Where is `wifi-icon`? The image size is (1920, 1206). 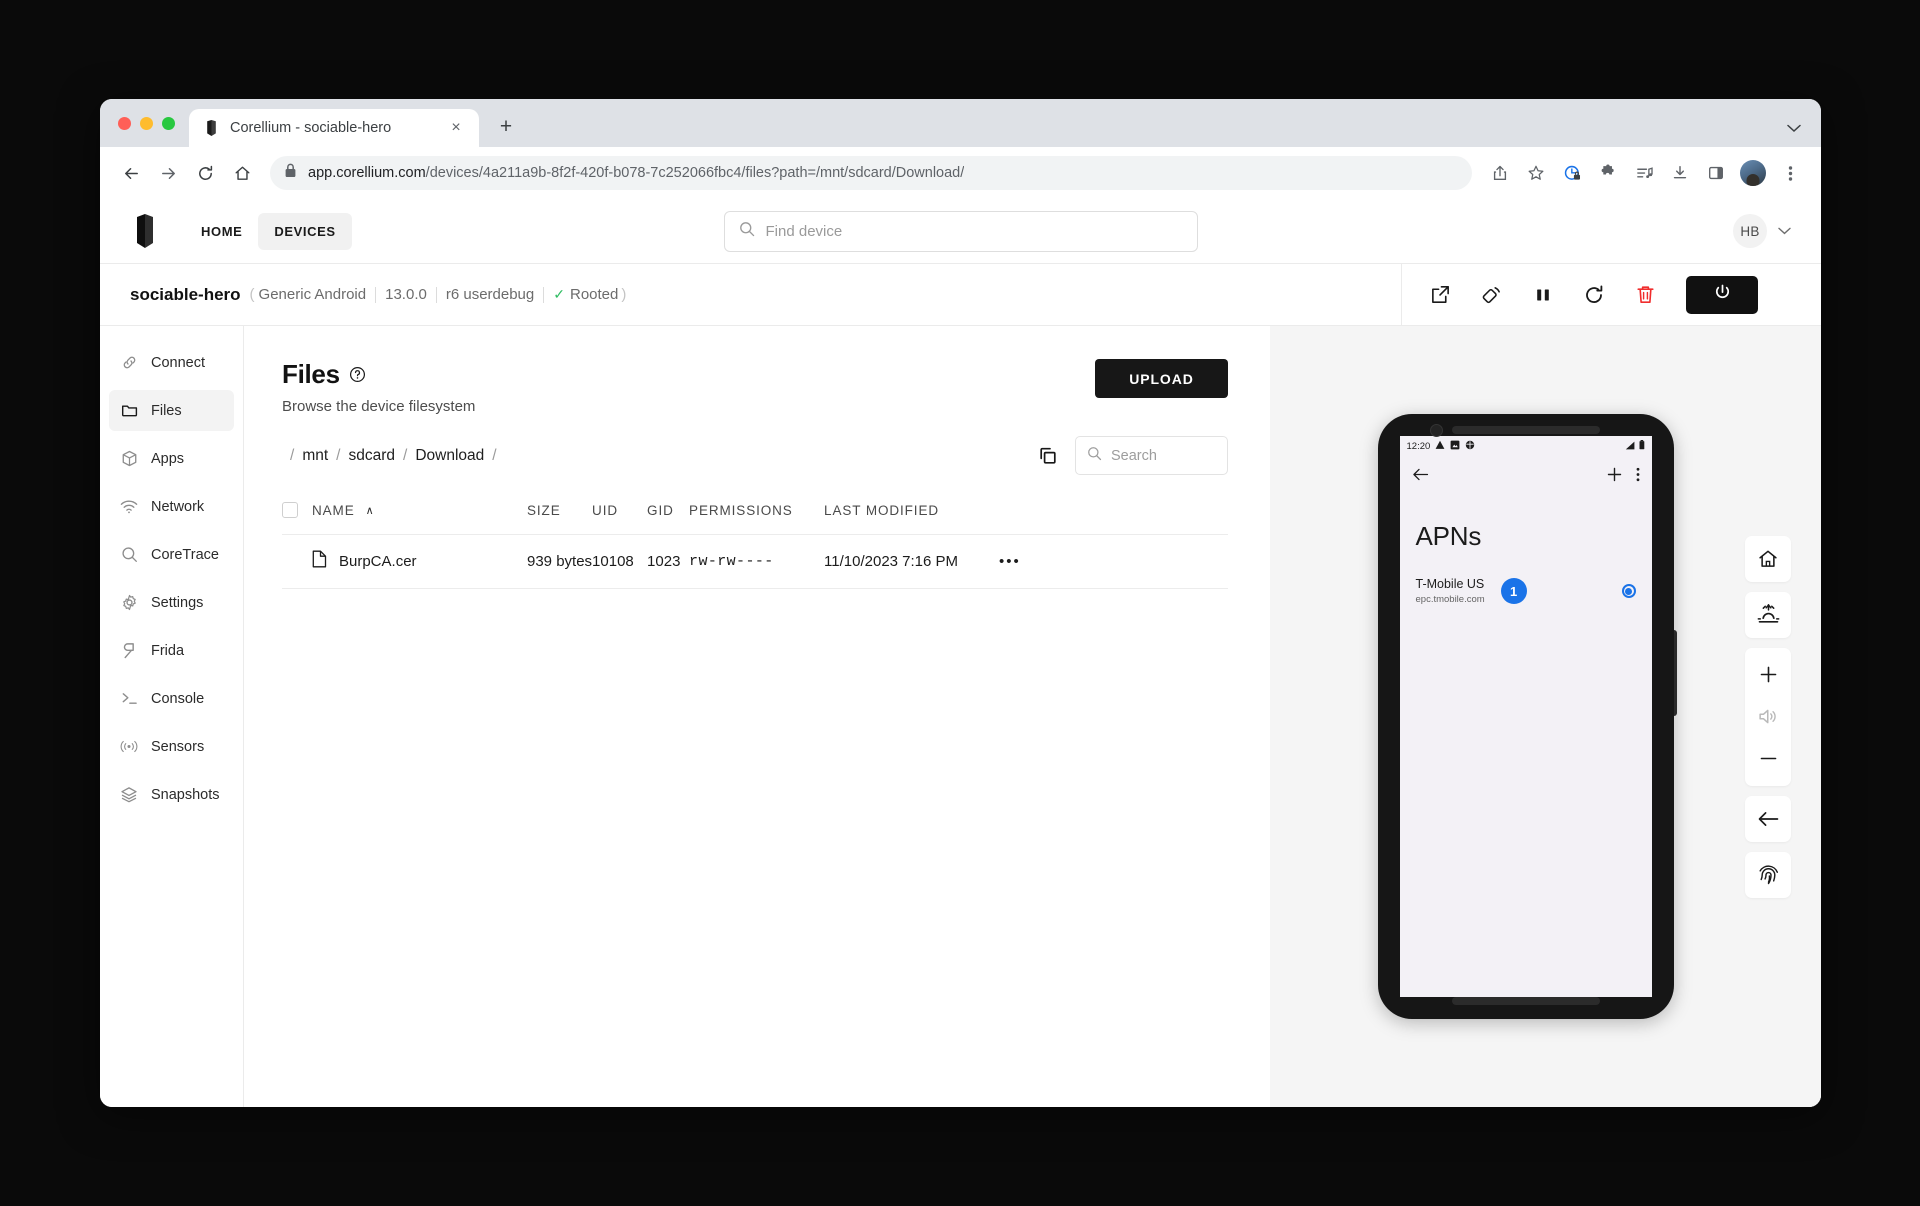 wifi-icon is located at coordinates (129, 506).